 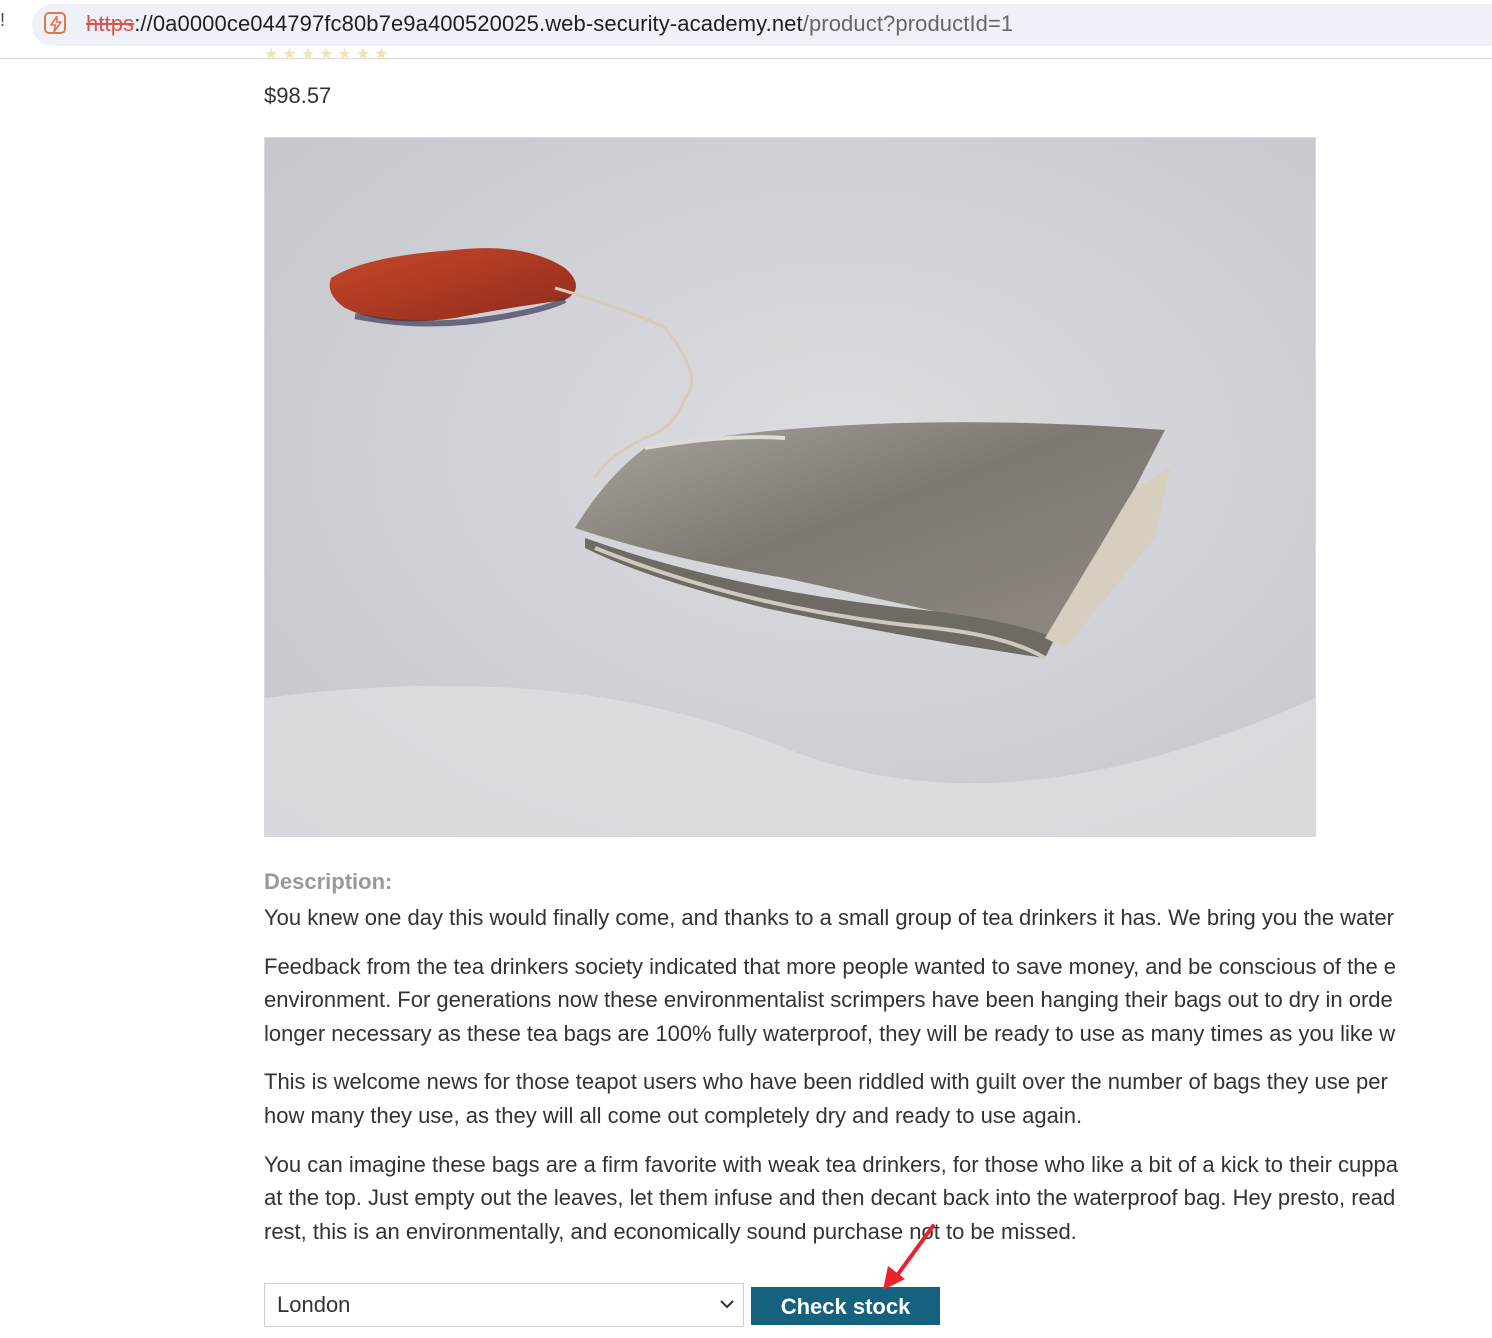 What do you see at coordinates (328, 881) in the screenshot?
I see `description-title: Description:` at bounding box center [328, 881].